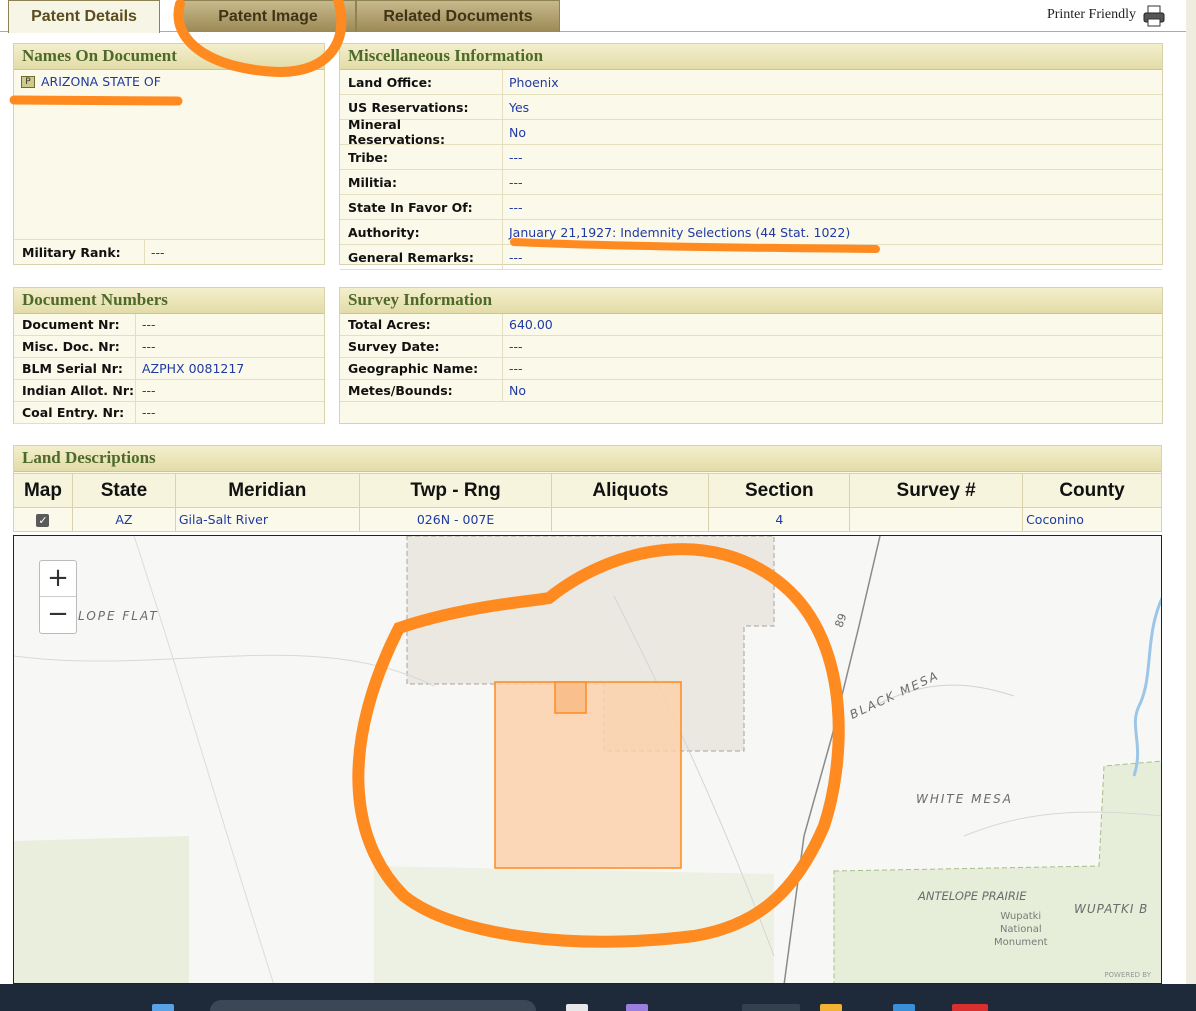 Image resolution: width=1196 pixels, height=1011 pixels. Describe the element at coordinates (28, 81) in the screenshot. I see `patentee-badge: P` at that location.